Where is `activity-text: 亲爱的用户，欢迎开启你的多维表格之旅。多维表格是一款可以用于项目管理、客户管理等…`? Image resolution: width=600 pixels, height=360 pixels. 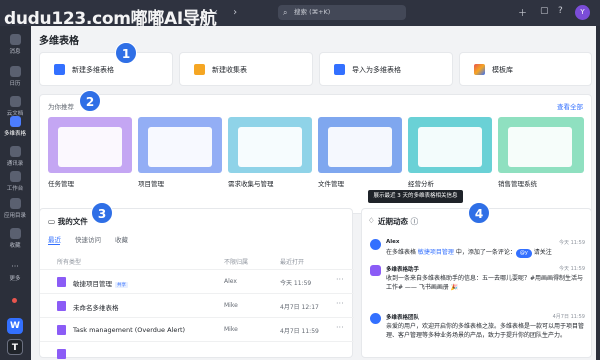
activity-text: 亲爱的用户，欢迎开启你的多维表格之旅。多维表格是一款可以用于项目管理、客户管理等… is located at coordinates (485, 331).